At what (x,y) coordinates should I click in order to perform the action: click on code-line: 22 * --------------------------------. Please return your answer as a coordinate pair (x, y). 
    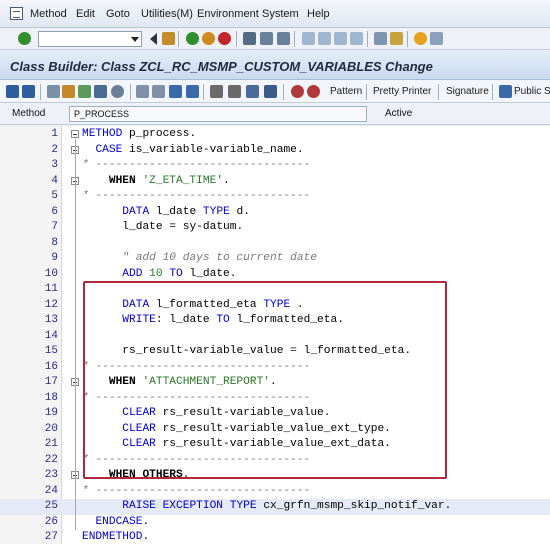
    Looking at the image, I should click on (275, 461).